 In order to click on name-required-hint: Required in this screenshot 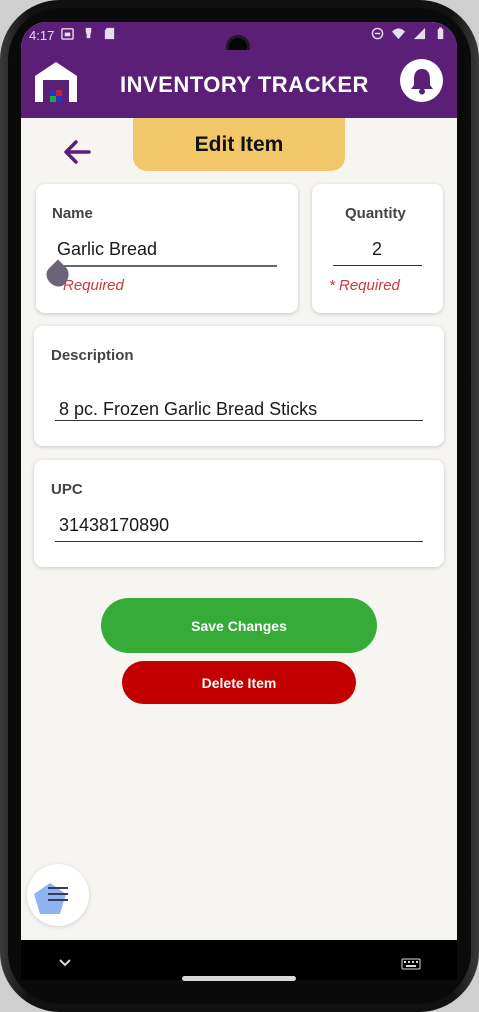, I will do `click(93, 285)`.